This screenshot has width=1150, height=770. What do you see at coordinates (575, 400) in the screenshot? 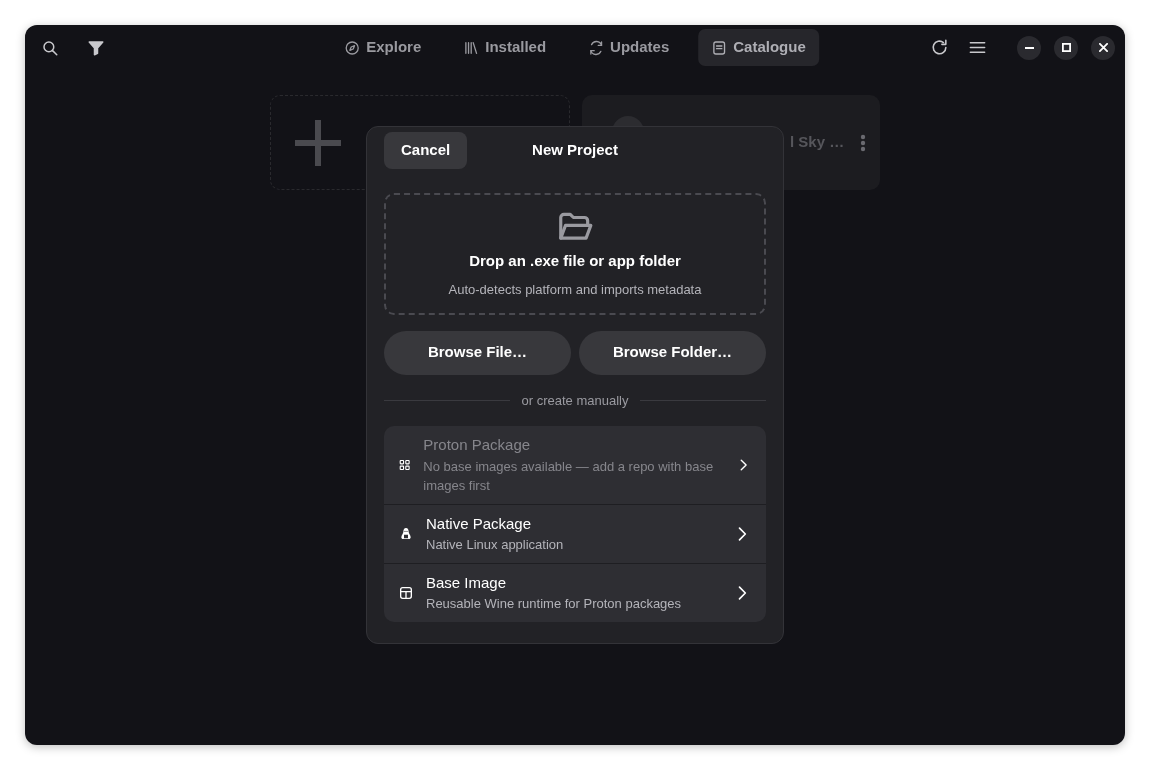
I see `divider-label: or create manually` at bounding box center [575, 400].